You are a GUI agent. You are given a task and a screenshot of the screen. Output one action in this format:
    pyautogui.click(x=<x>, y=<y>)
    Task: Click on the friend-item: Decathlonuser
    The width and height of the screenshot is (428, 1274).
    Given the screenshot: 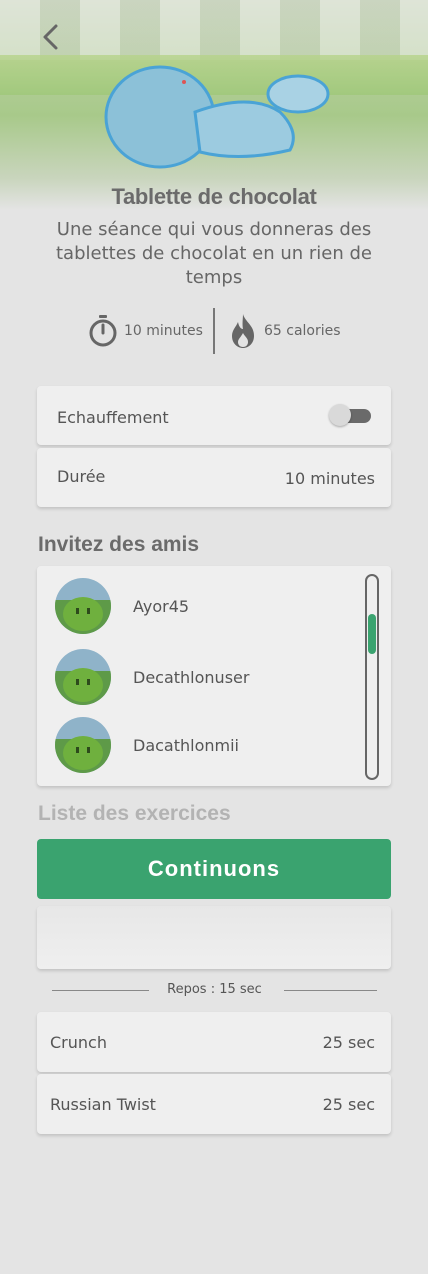 What is the action you would take?
    pyautogui.click(x=205, y=677)
    